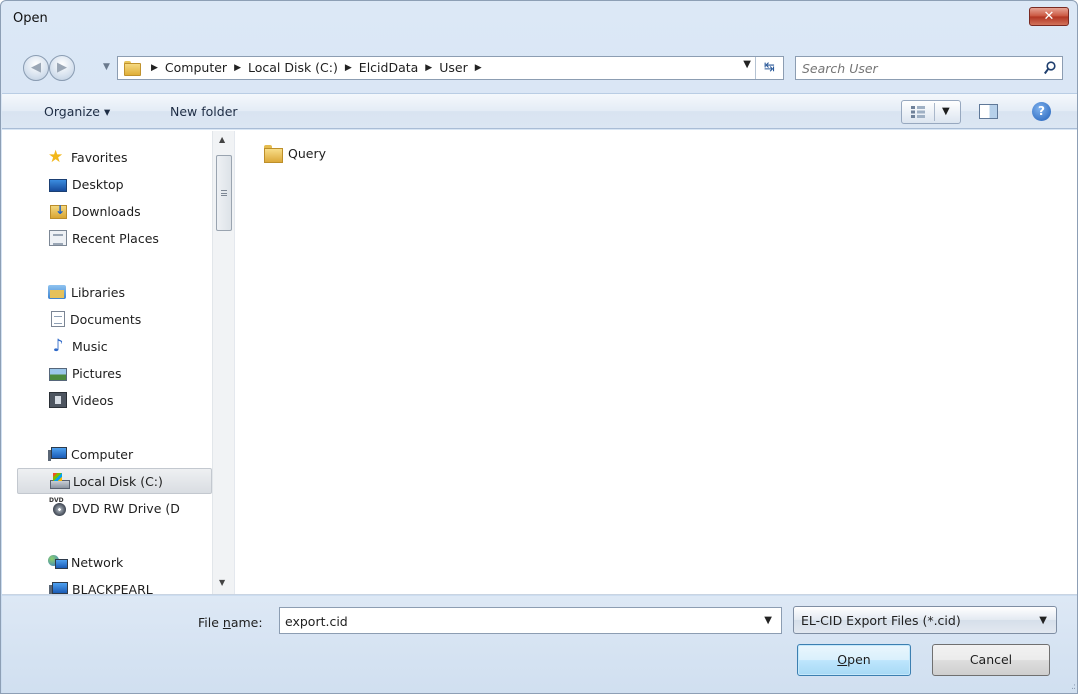  Describe the element at coordinates (114, 184) in the screenshot. I see `sidebar-item-desktop: Desktop` at that location.